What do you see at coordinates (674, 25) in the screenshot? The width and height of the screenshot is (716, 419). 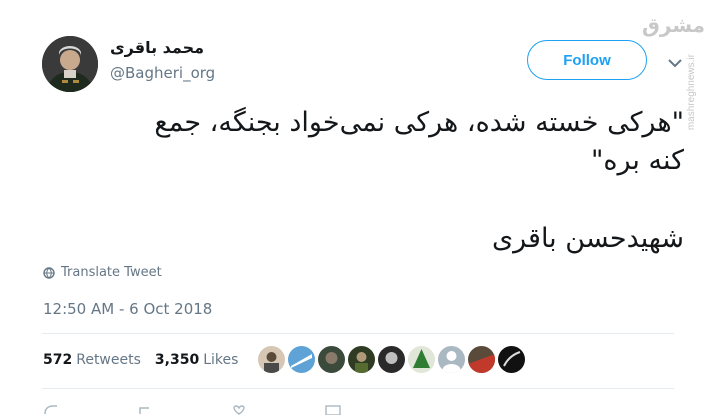 I see `watermark-logo: مشرق` at bounding box center [674, 25].